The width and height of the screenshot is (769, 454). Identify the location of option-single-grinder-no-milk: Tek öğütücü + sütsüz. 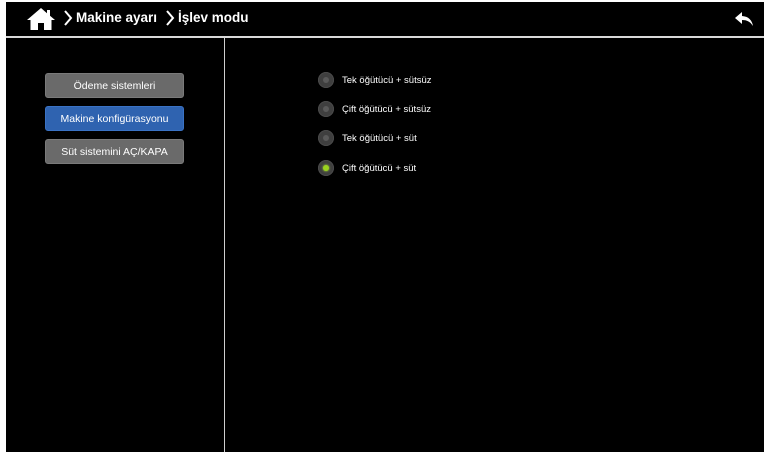
(375, 80).